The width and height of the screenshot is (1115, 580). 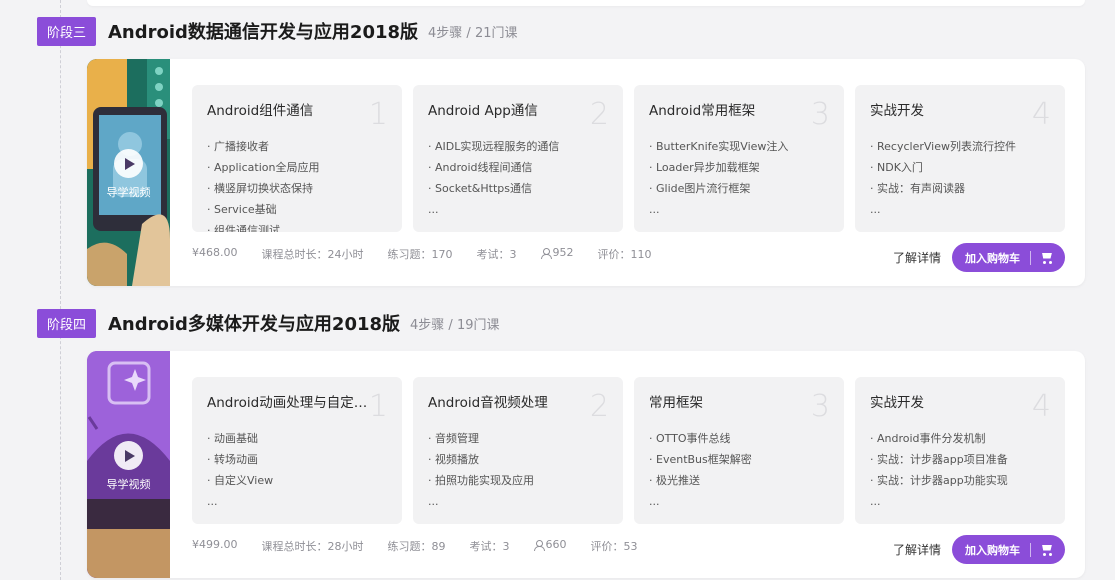 What do you see at coordinates (481, 480) in the screenshot?
I see `step-item: · 拍照功能实现及应用` at bounding box center [481, 480].